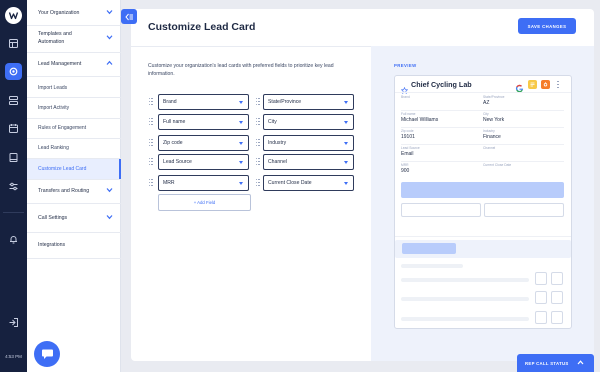 Image resolution: width=600 pixels, height=372 pixels. I want to click on select-value: City, so click(272, 122).